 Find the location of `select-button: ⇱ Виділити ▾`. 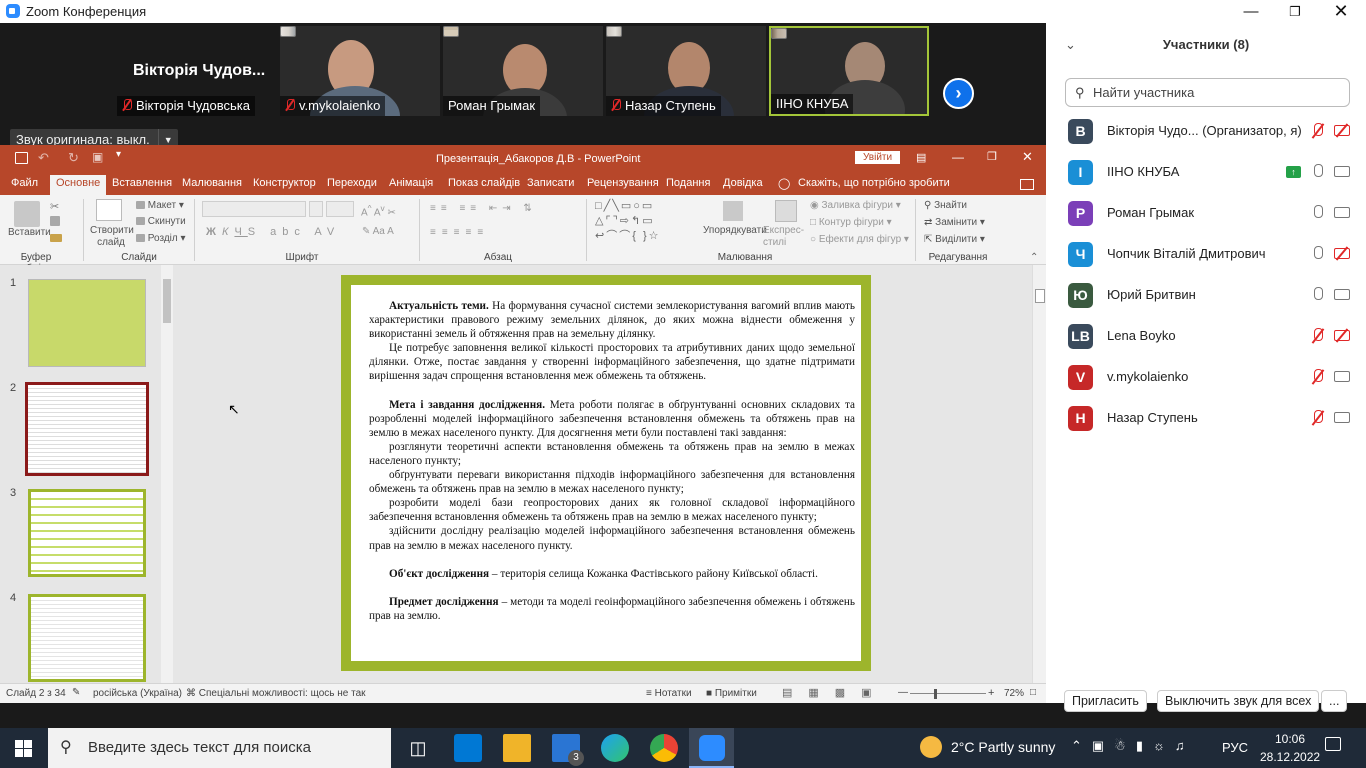

select-button: ⇱ Виділити ▾ is located at coordinates (954, 239).